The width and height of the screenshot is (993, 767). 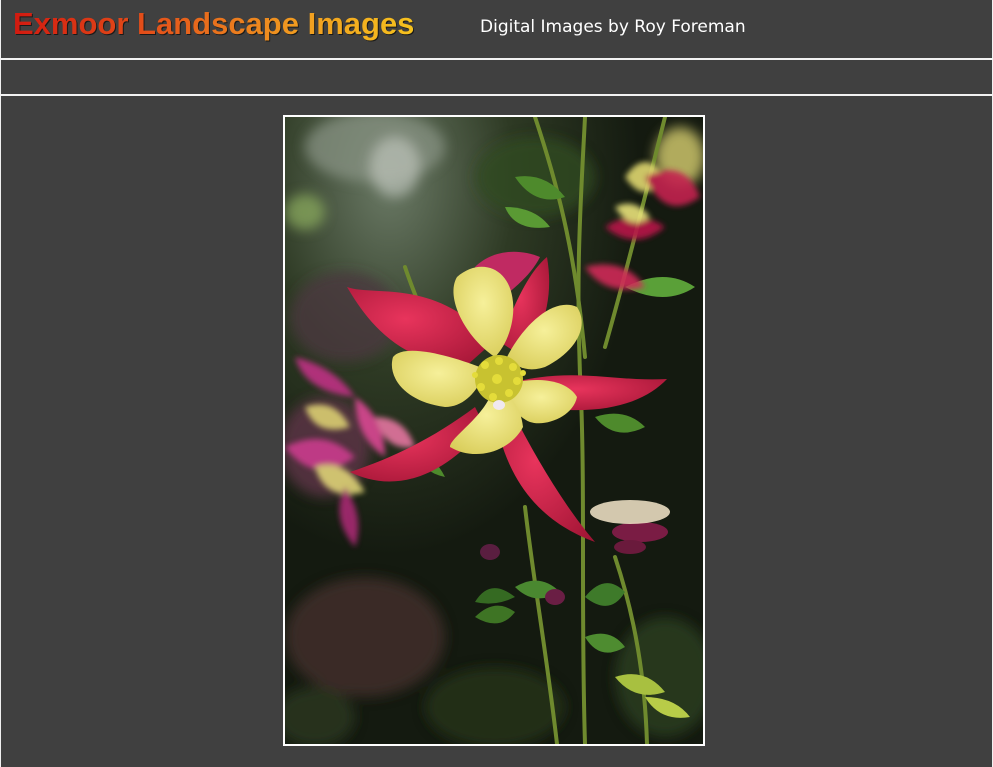 I want to click on site-title: Exmoor Landscape Images, so click(x=213, y=24).